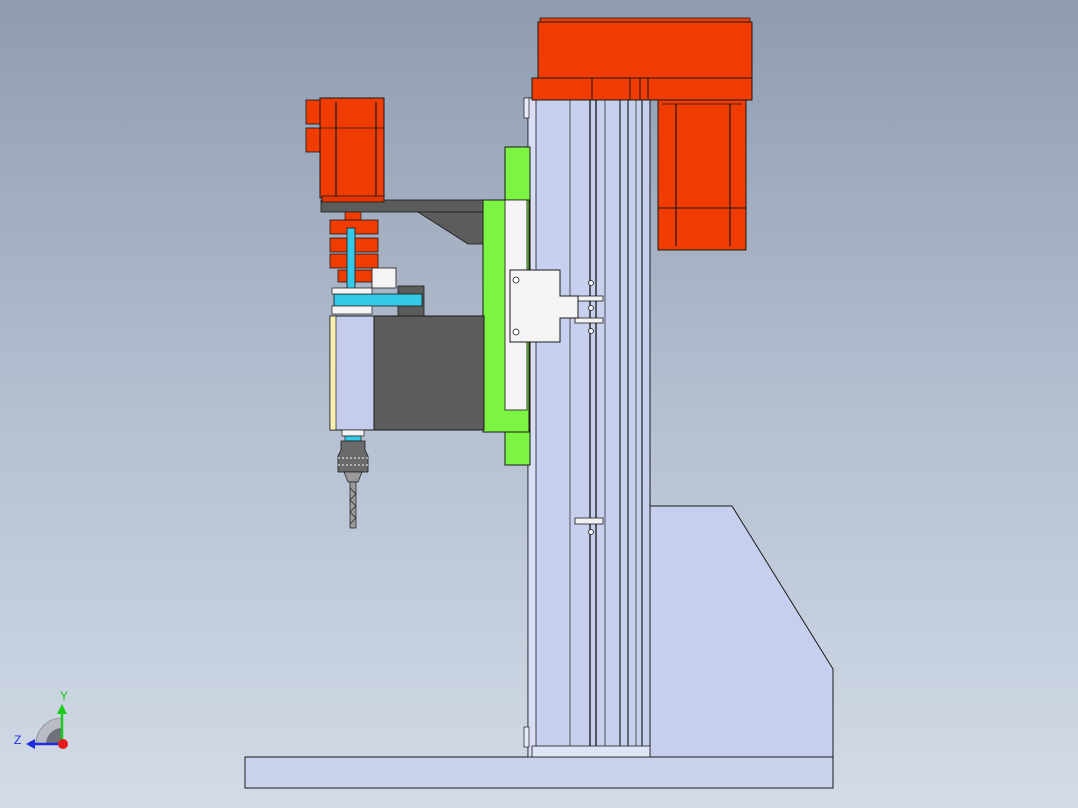 This screenshot has height=808, width=1078. Describe the element at coordinates (353, 461) in the screenshot. I see `drill-chuck` at that location.